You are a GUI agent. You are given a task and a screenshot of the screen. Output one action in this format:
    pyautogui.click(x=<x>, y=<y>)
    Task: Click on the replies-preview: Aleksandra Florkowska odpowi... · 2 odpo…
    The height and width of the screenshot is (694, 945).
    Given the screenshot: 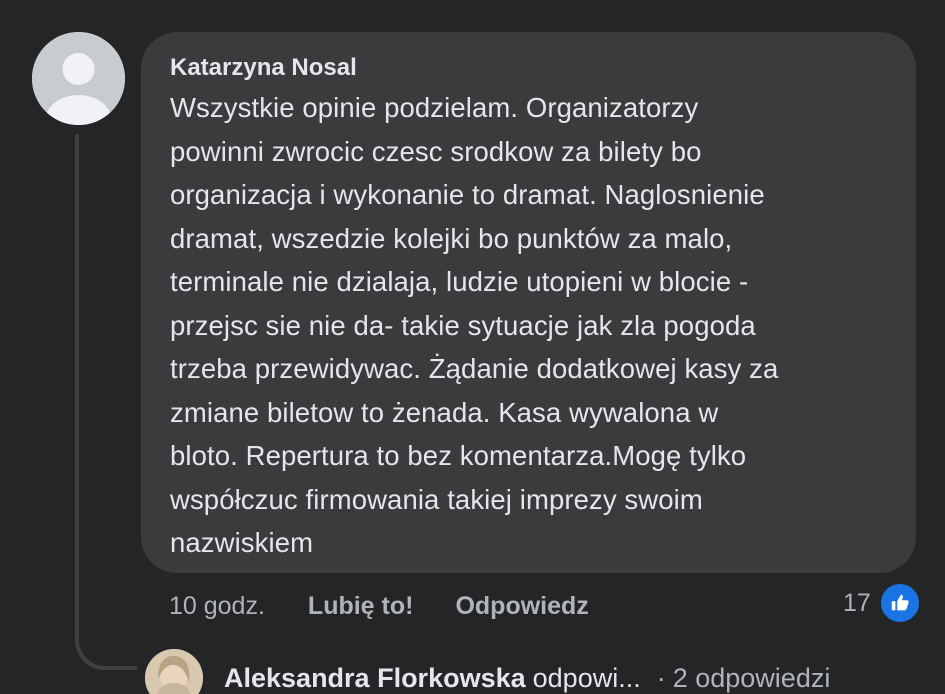 What is the action you would take?
    pyautogui.click(x=487, y=671)
    